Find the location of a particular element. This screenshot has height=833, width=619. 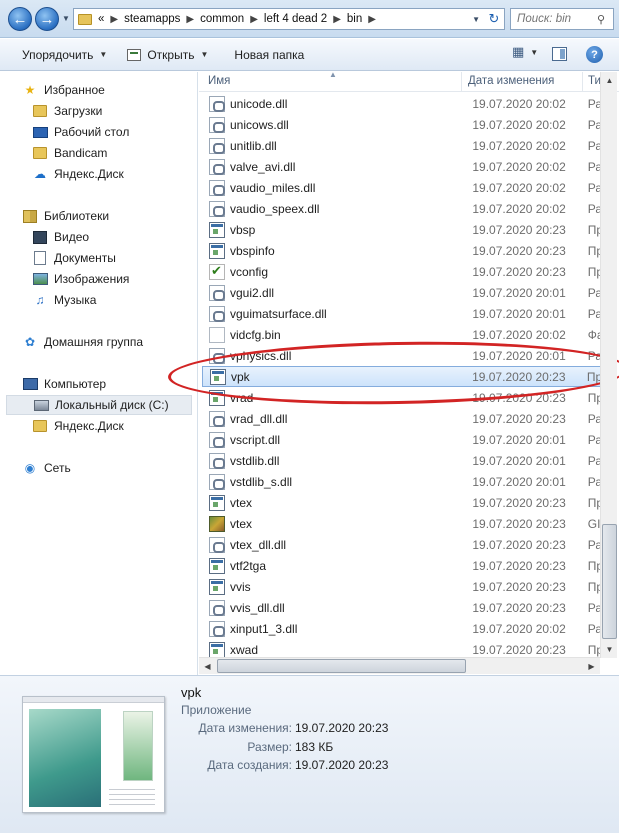

search-box: ⚲ is located at coordinates (562, 19).